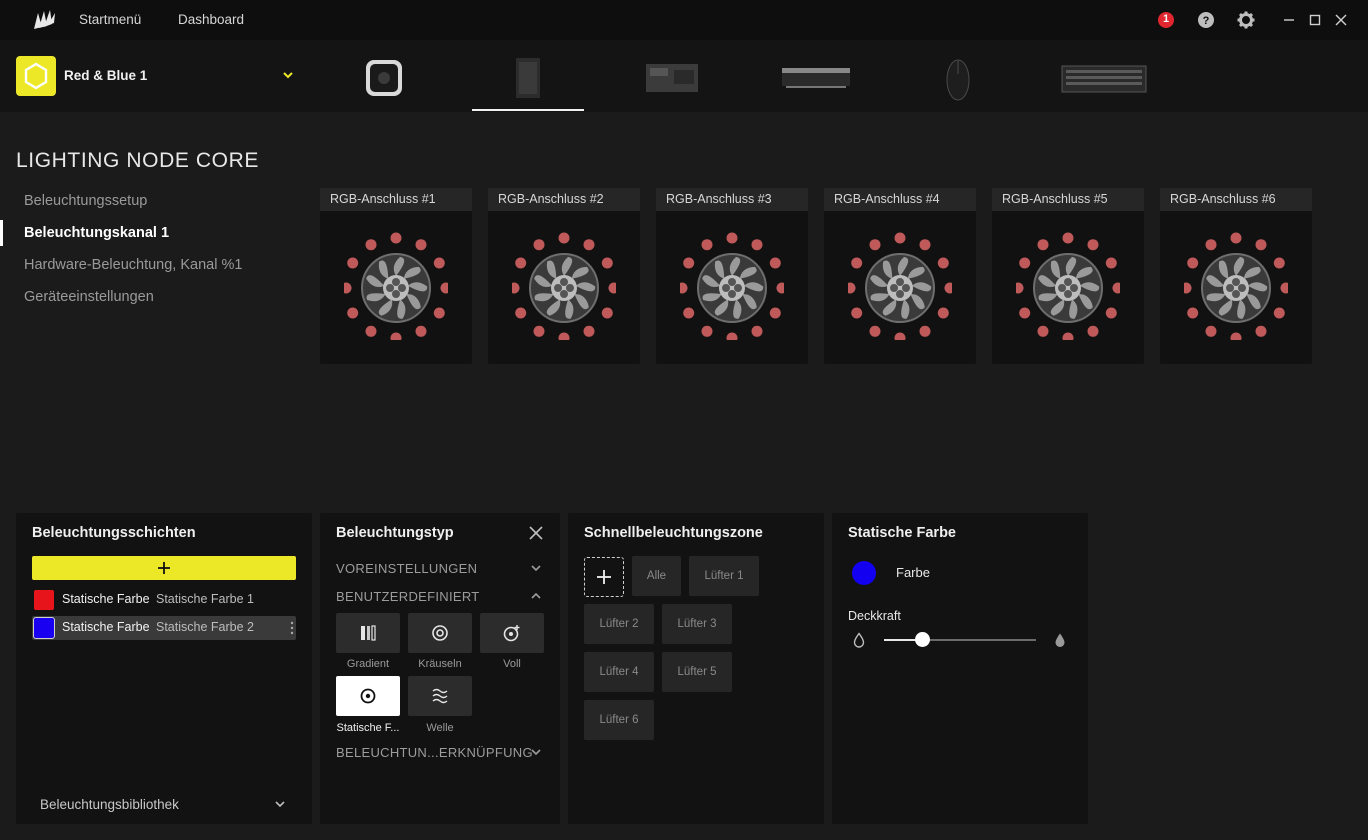 The width and height of the screenshot is (1368, 840). I want to click on add-layer-button, so click(164, 568).